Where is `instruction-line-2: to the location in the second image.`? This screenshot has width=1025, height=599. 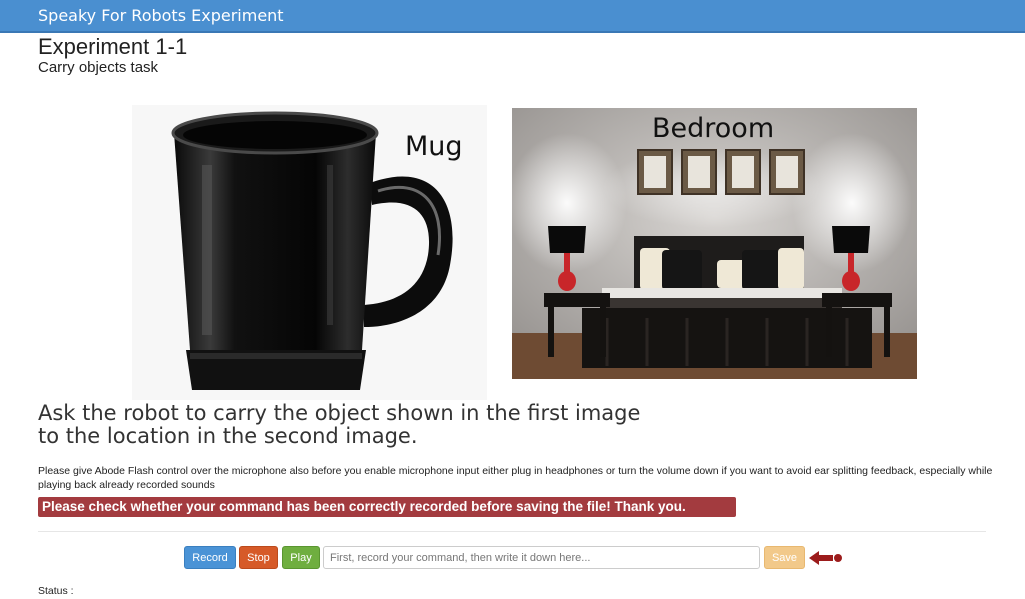
instruction-line-2: to the location in the second image. is located at coordinates (228, 436).